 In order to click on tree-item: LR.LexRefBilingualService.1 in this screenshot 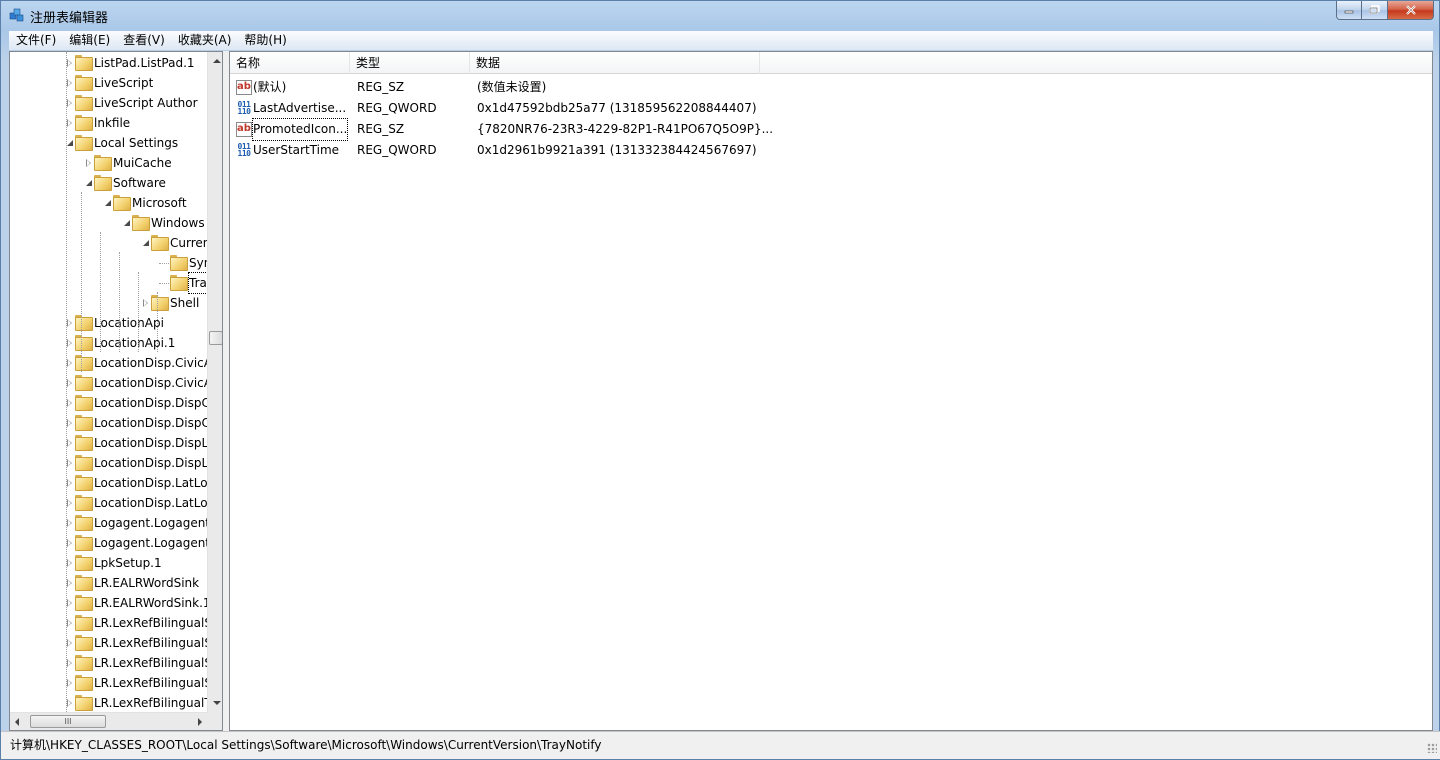, I will do `click(108, 643)`.